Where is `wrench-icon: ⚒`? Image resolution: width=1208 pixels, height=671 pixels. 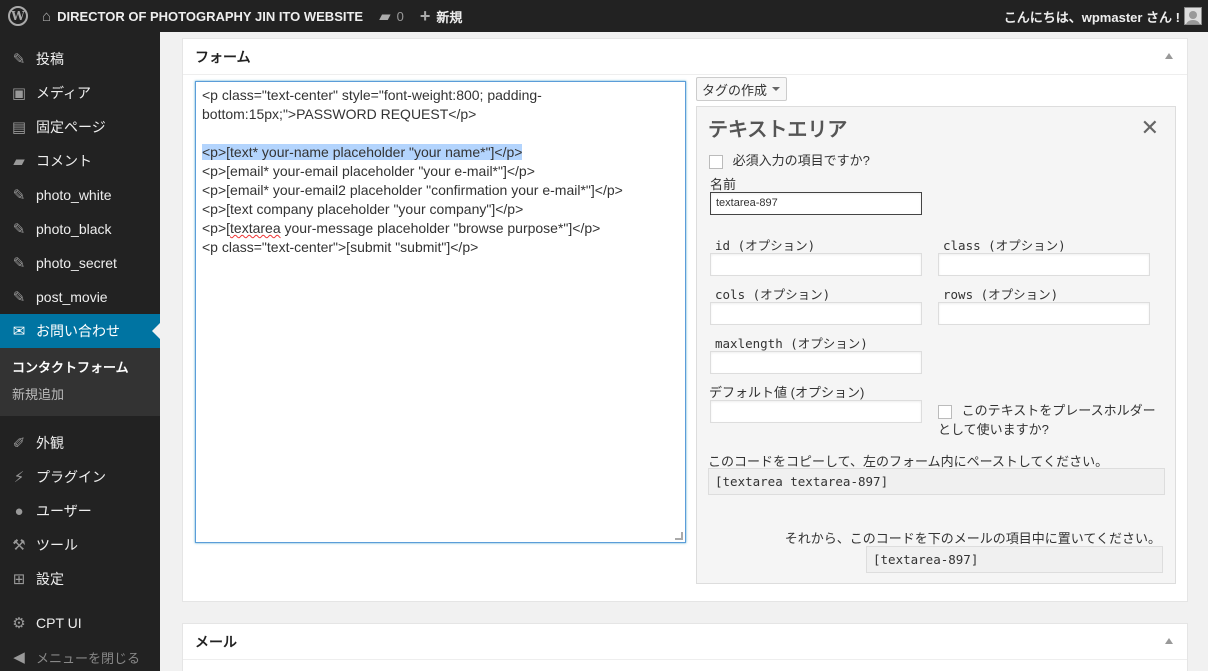 wrench-icon: ⚒ is located at coordinates (19, 545).